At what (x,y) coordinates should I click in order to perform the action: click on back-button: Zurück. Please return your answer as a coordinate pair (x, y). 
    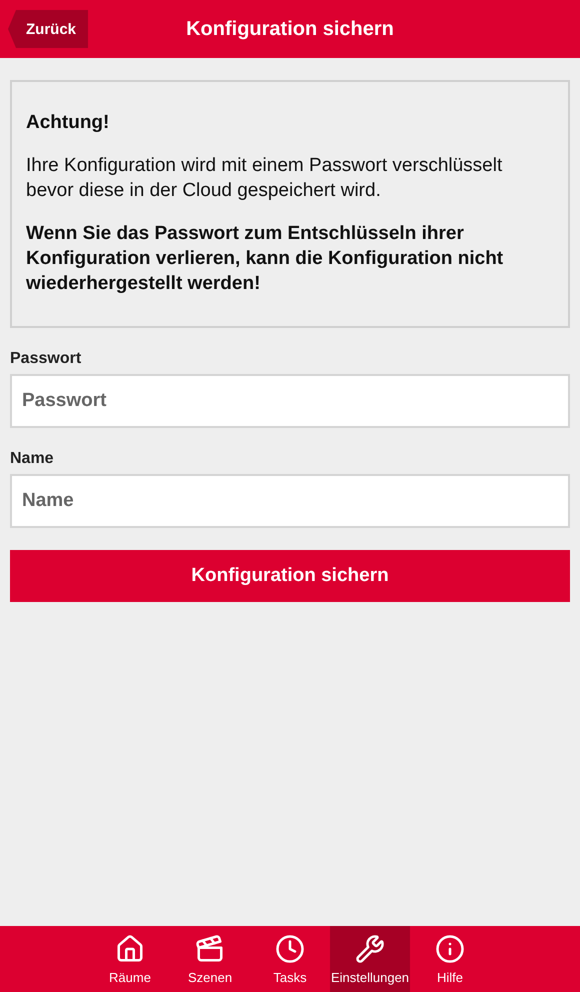
    Looking at the image, I should click on (48, 29).